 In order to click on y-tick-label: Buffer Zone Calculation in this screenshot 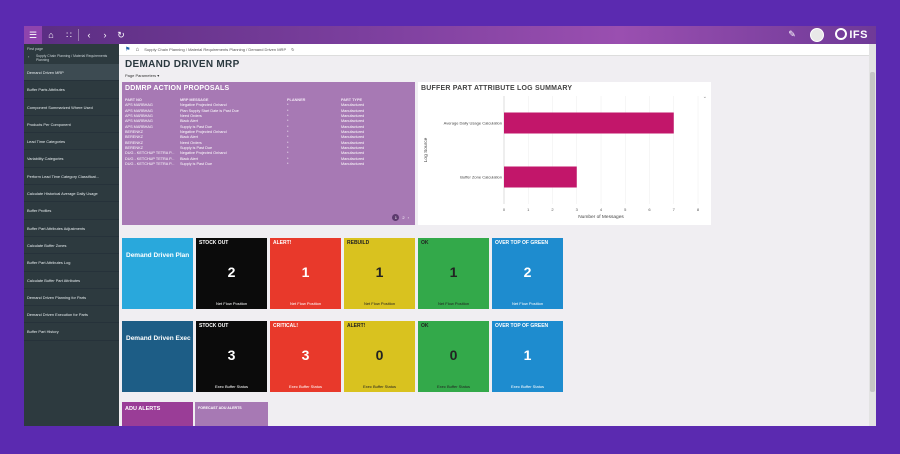, I will do `click(481, 177)`.